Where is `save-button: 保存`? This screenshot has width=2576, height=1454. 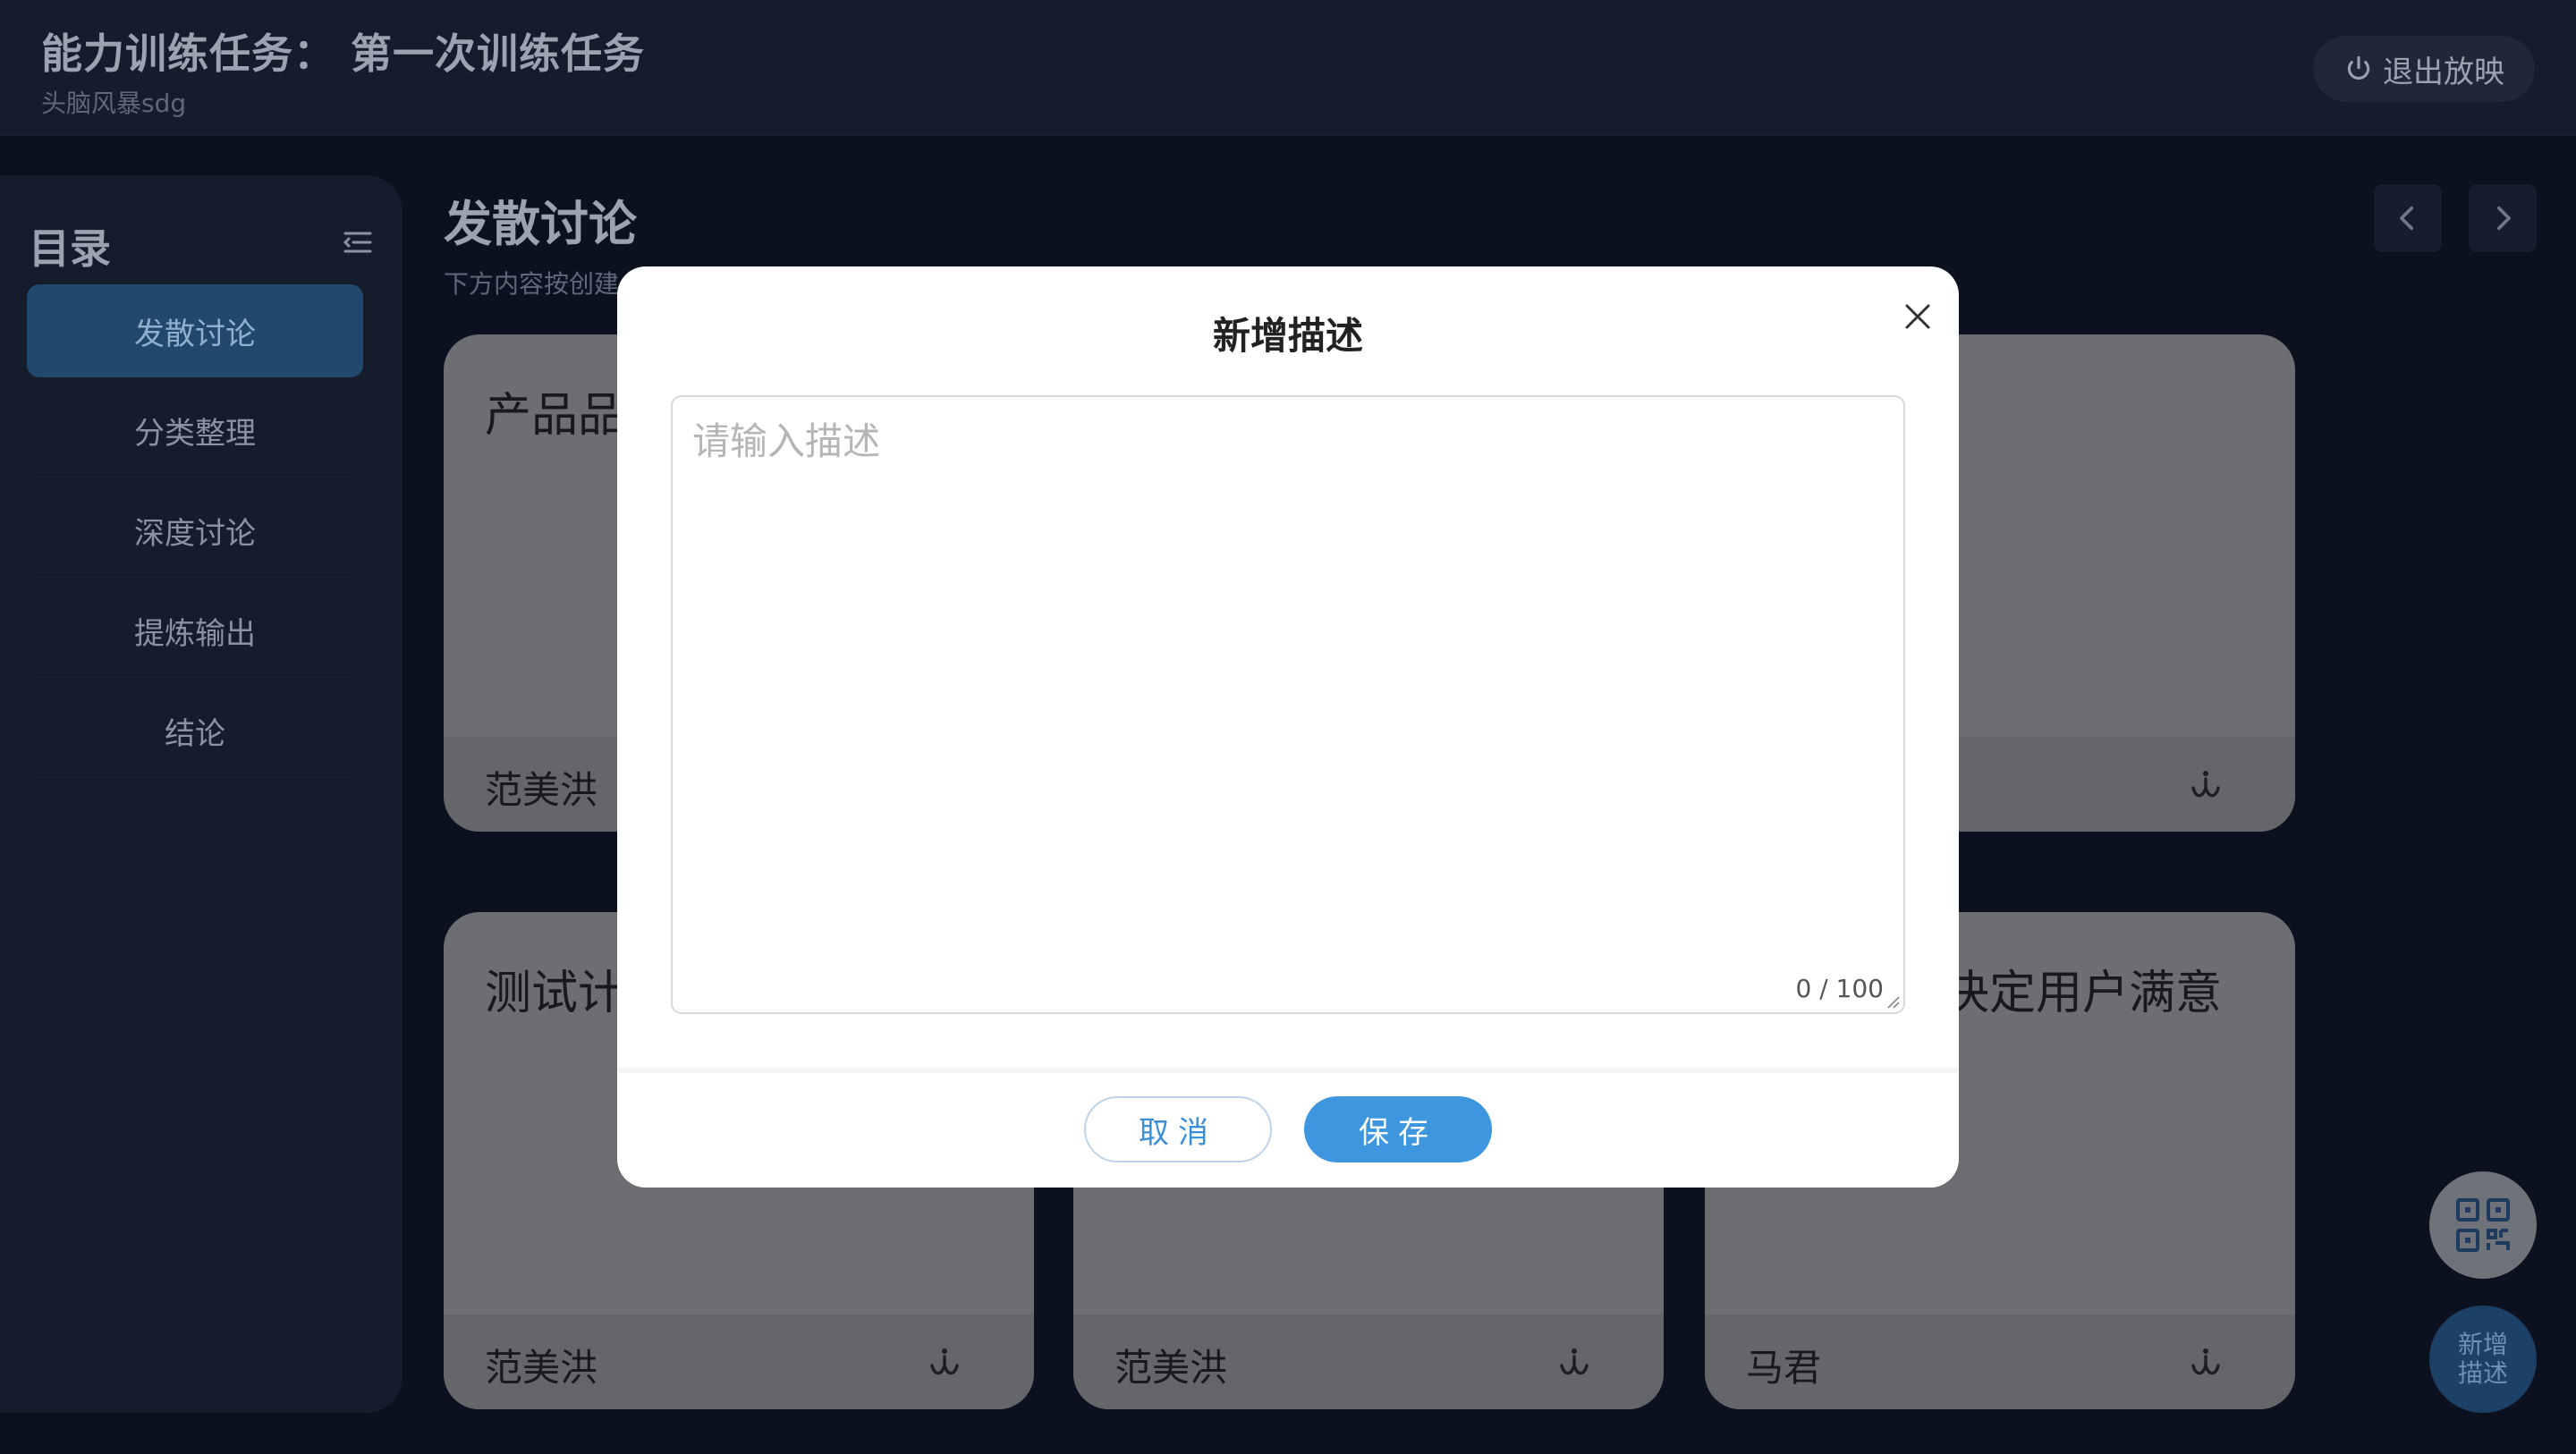
save-button: 保存 is located at coordinates (1398, 1129).